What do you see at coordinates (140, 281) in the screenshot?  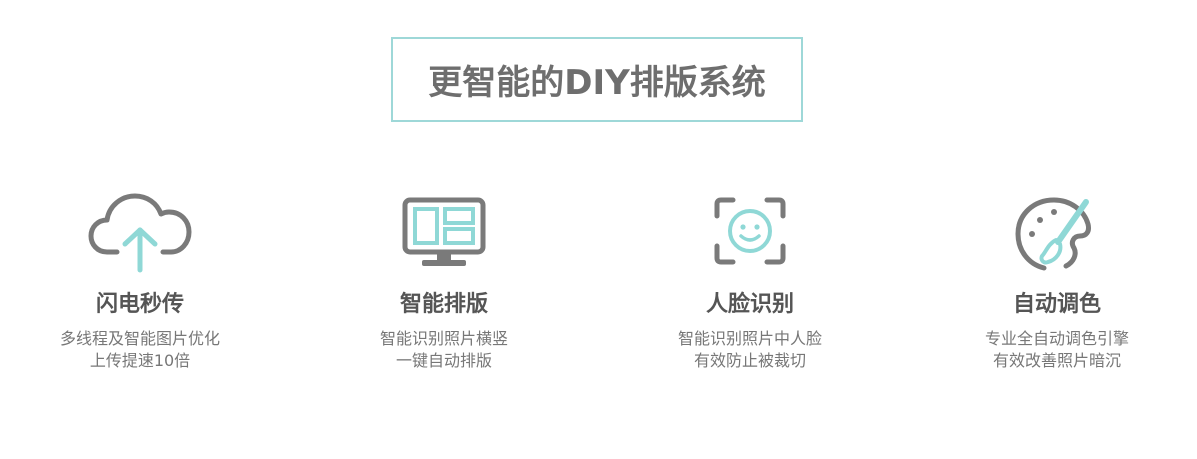 I see `feature-item-lightning-upload: 闪电秒传 多线程及智能图片优化 上传提速10倍` at bounding box center [140, 281].